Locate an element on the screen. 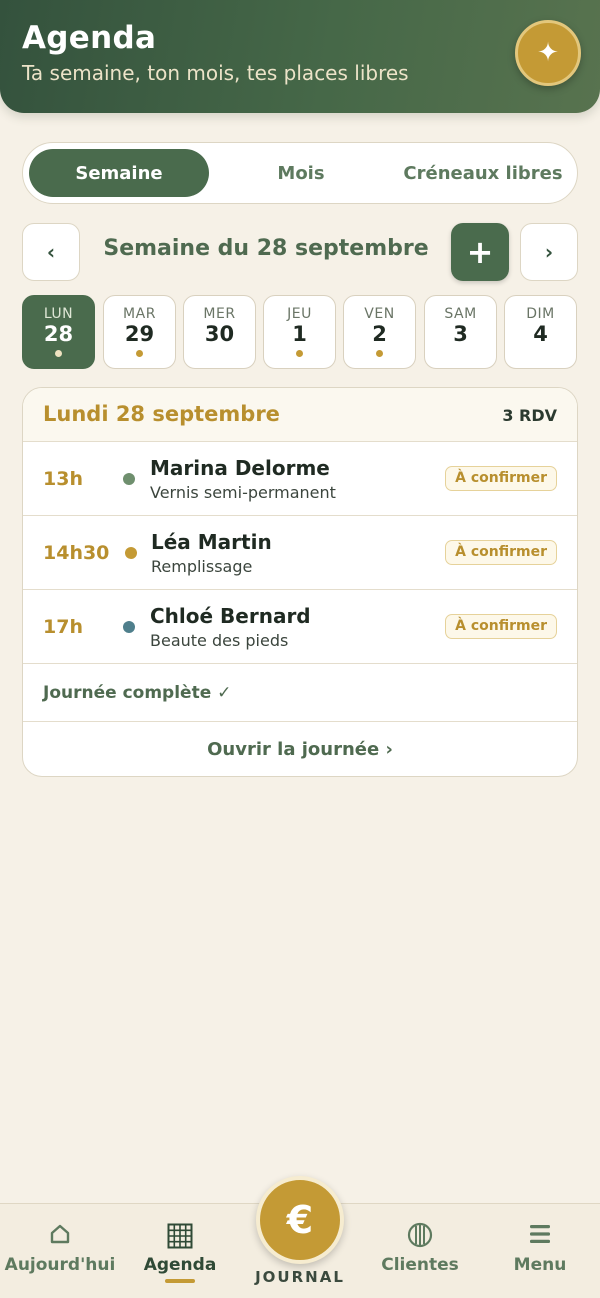  day-name: LUN is located at coordinates (58, 314).